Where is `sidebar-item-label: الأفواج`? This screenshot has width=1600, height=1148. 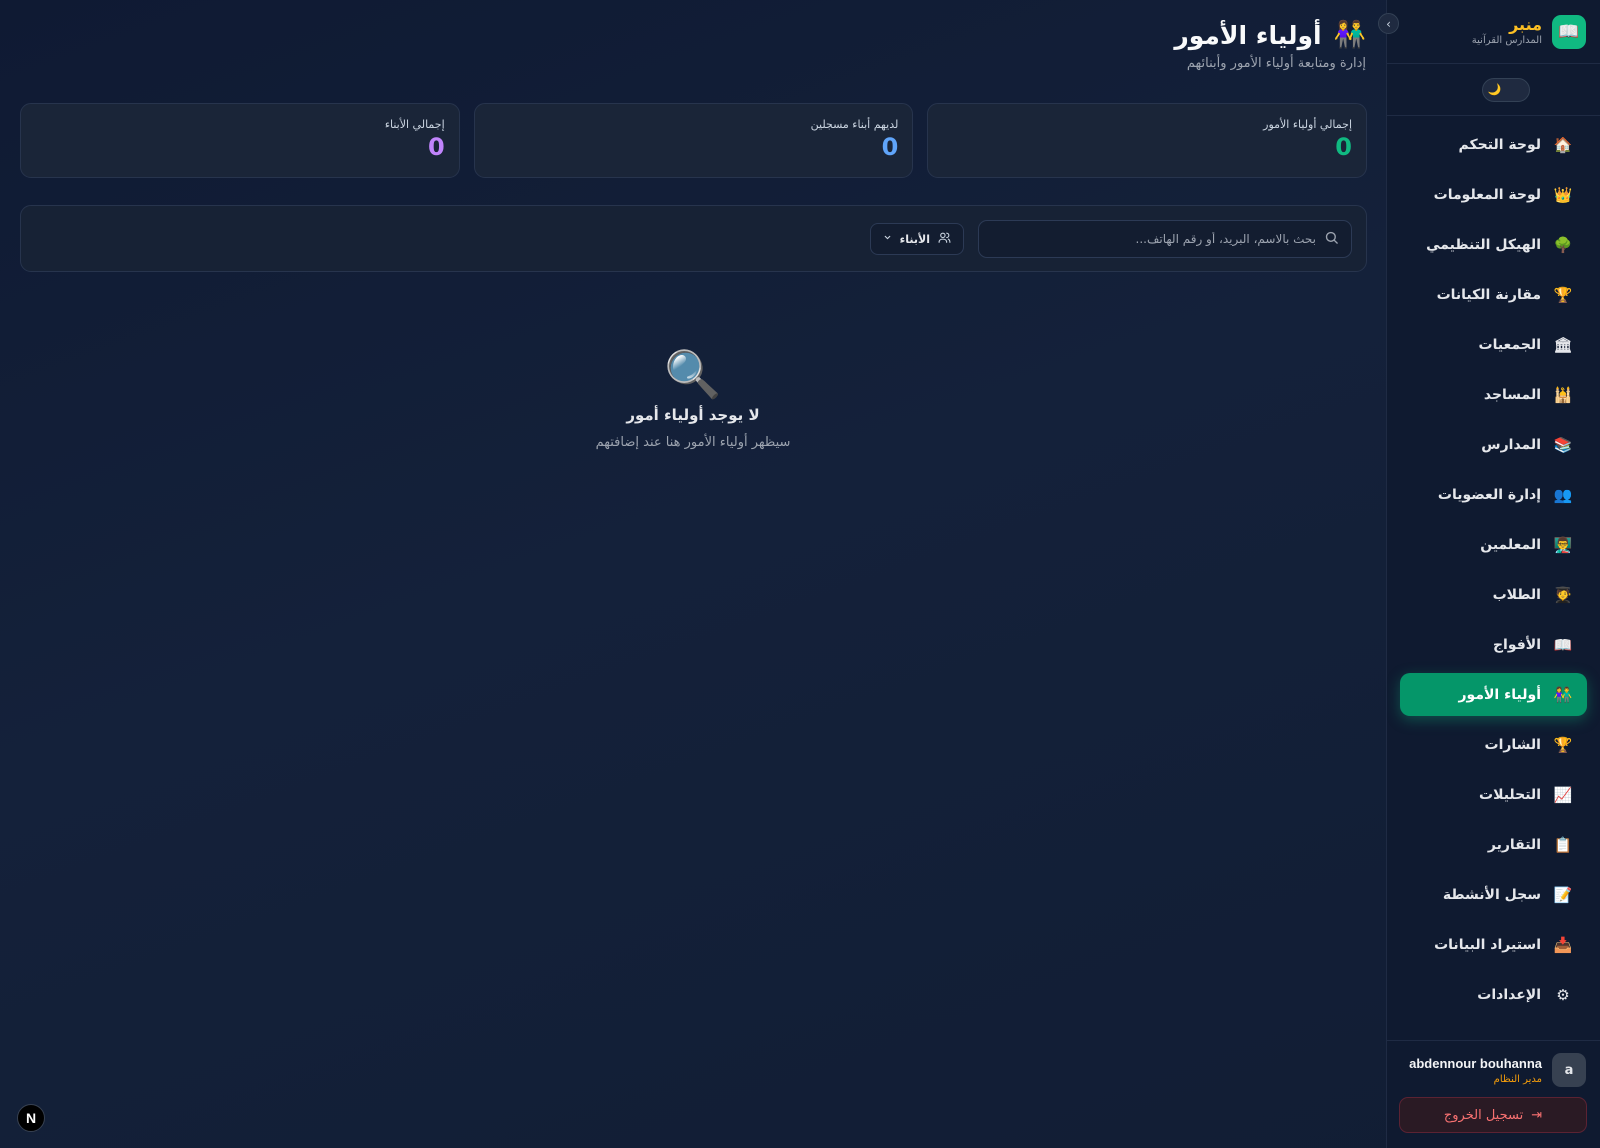 sidebar-item-label: الأفواج is located at coordinates (1516, 644).